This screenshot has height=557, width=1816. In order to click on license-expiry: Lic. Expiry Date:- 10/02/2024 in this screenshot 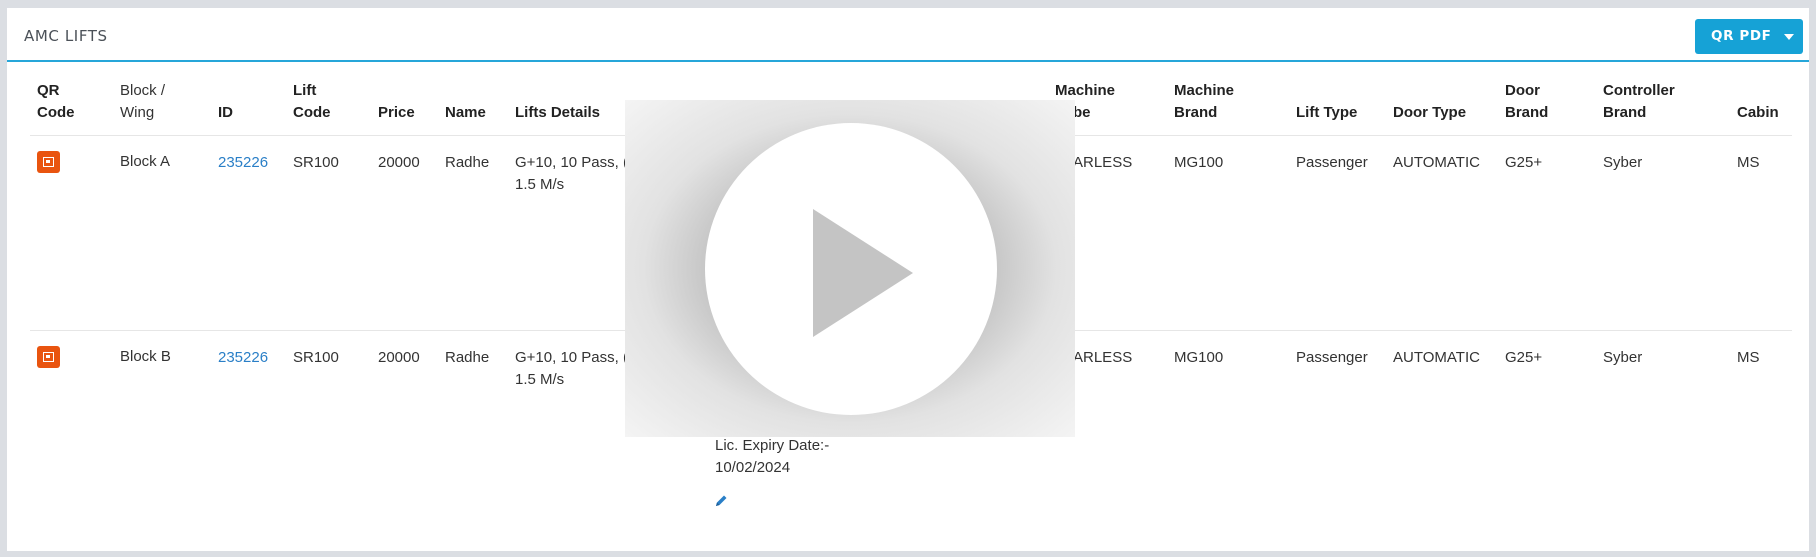, I will do `click(772, 456)`.